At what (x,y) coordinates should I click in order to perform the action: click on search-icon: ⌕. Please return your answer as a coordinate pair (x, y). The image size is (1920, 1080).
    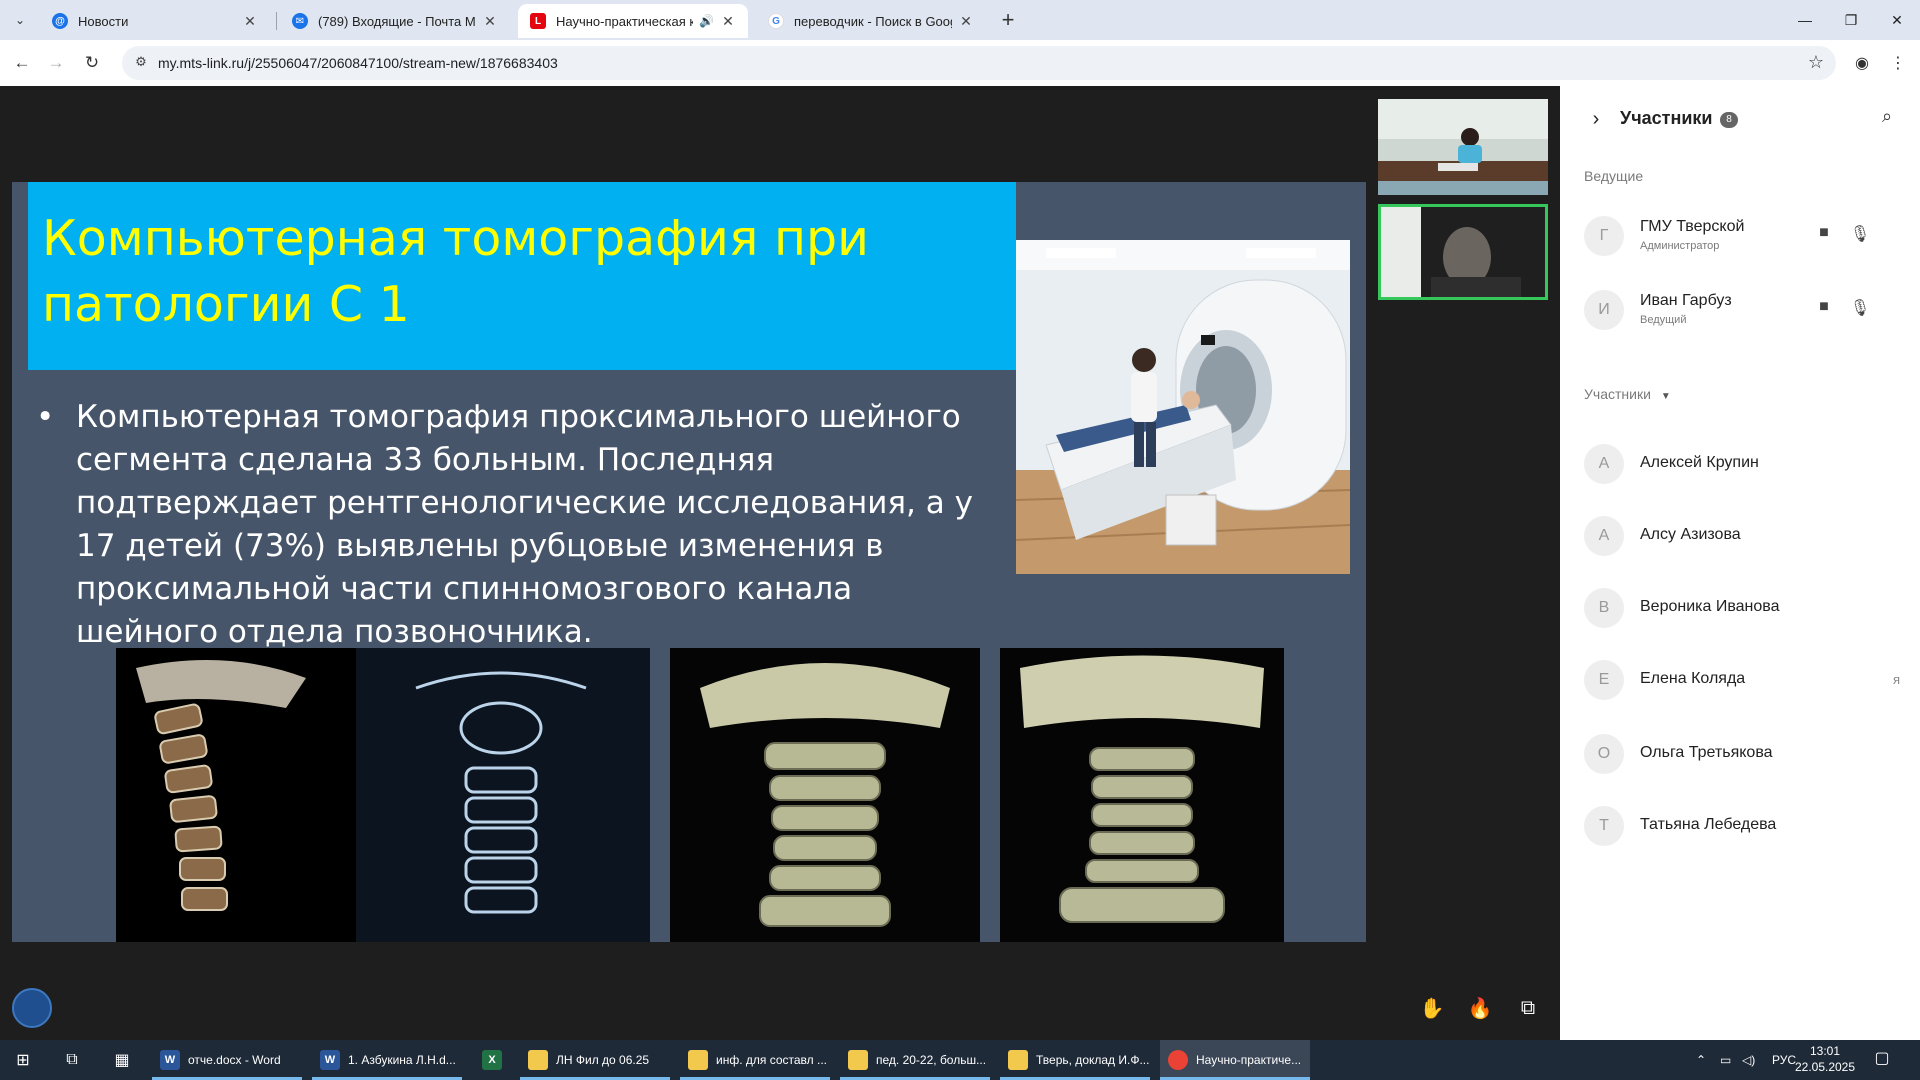
    Looking at the image, I should click on (1887, 119).